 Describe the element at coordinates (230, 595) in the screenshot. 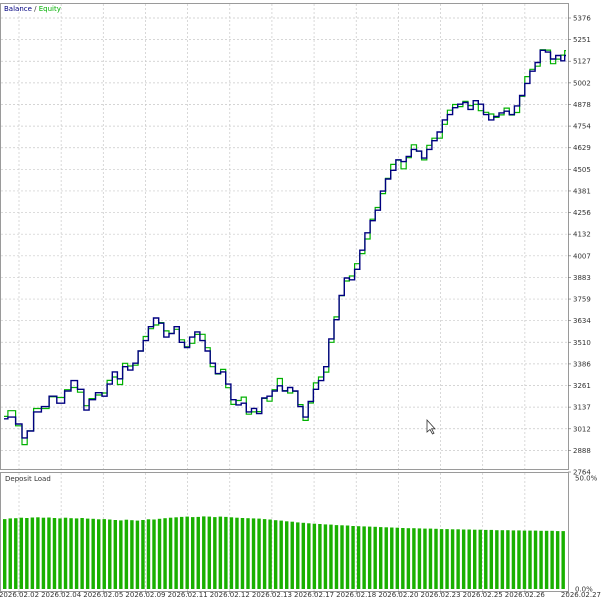

I see `x-tick-label: 2026.02.12` at that location.